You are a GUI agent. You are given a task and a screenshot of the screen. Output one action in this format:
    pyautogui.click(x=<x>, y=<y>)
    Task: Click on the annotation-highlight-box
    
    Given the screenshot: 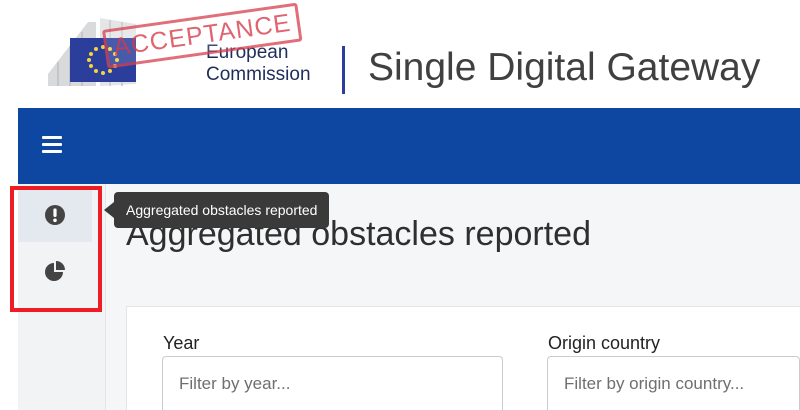 What is the action you would take?
    pyautogui.click(x=56, y=249)
    